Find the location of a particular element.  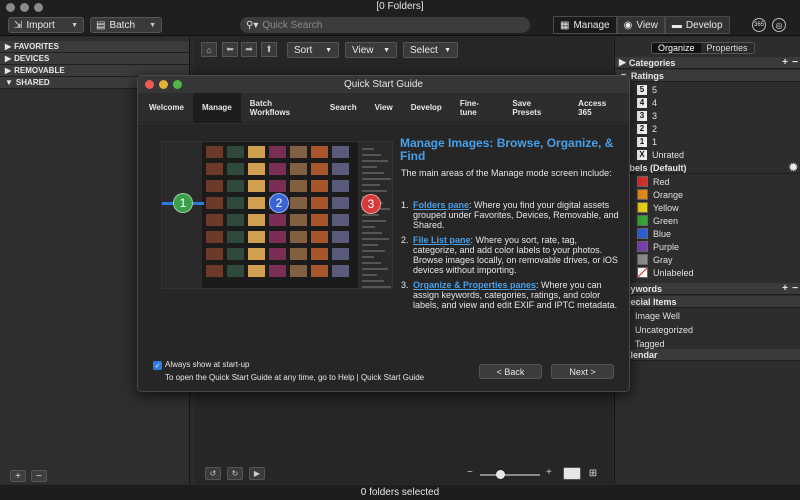

tab-batch-workflows: Batch Workflows is located at coordinates (281, 108).